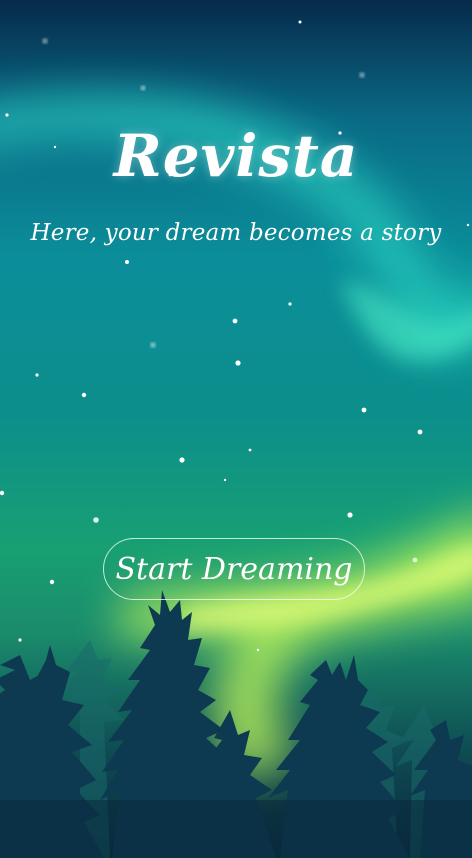 This screenshot has height=858, width=472. What do you see at coordinates (236, 156) in the screenshot?
I see `app-title: Revista` at bounding box center [236, 156].